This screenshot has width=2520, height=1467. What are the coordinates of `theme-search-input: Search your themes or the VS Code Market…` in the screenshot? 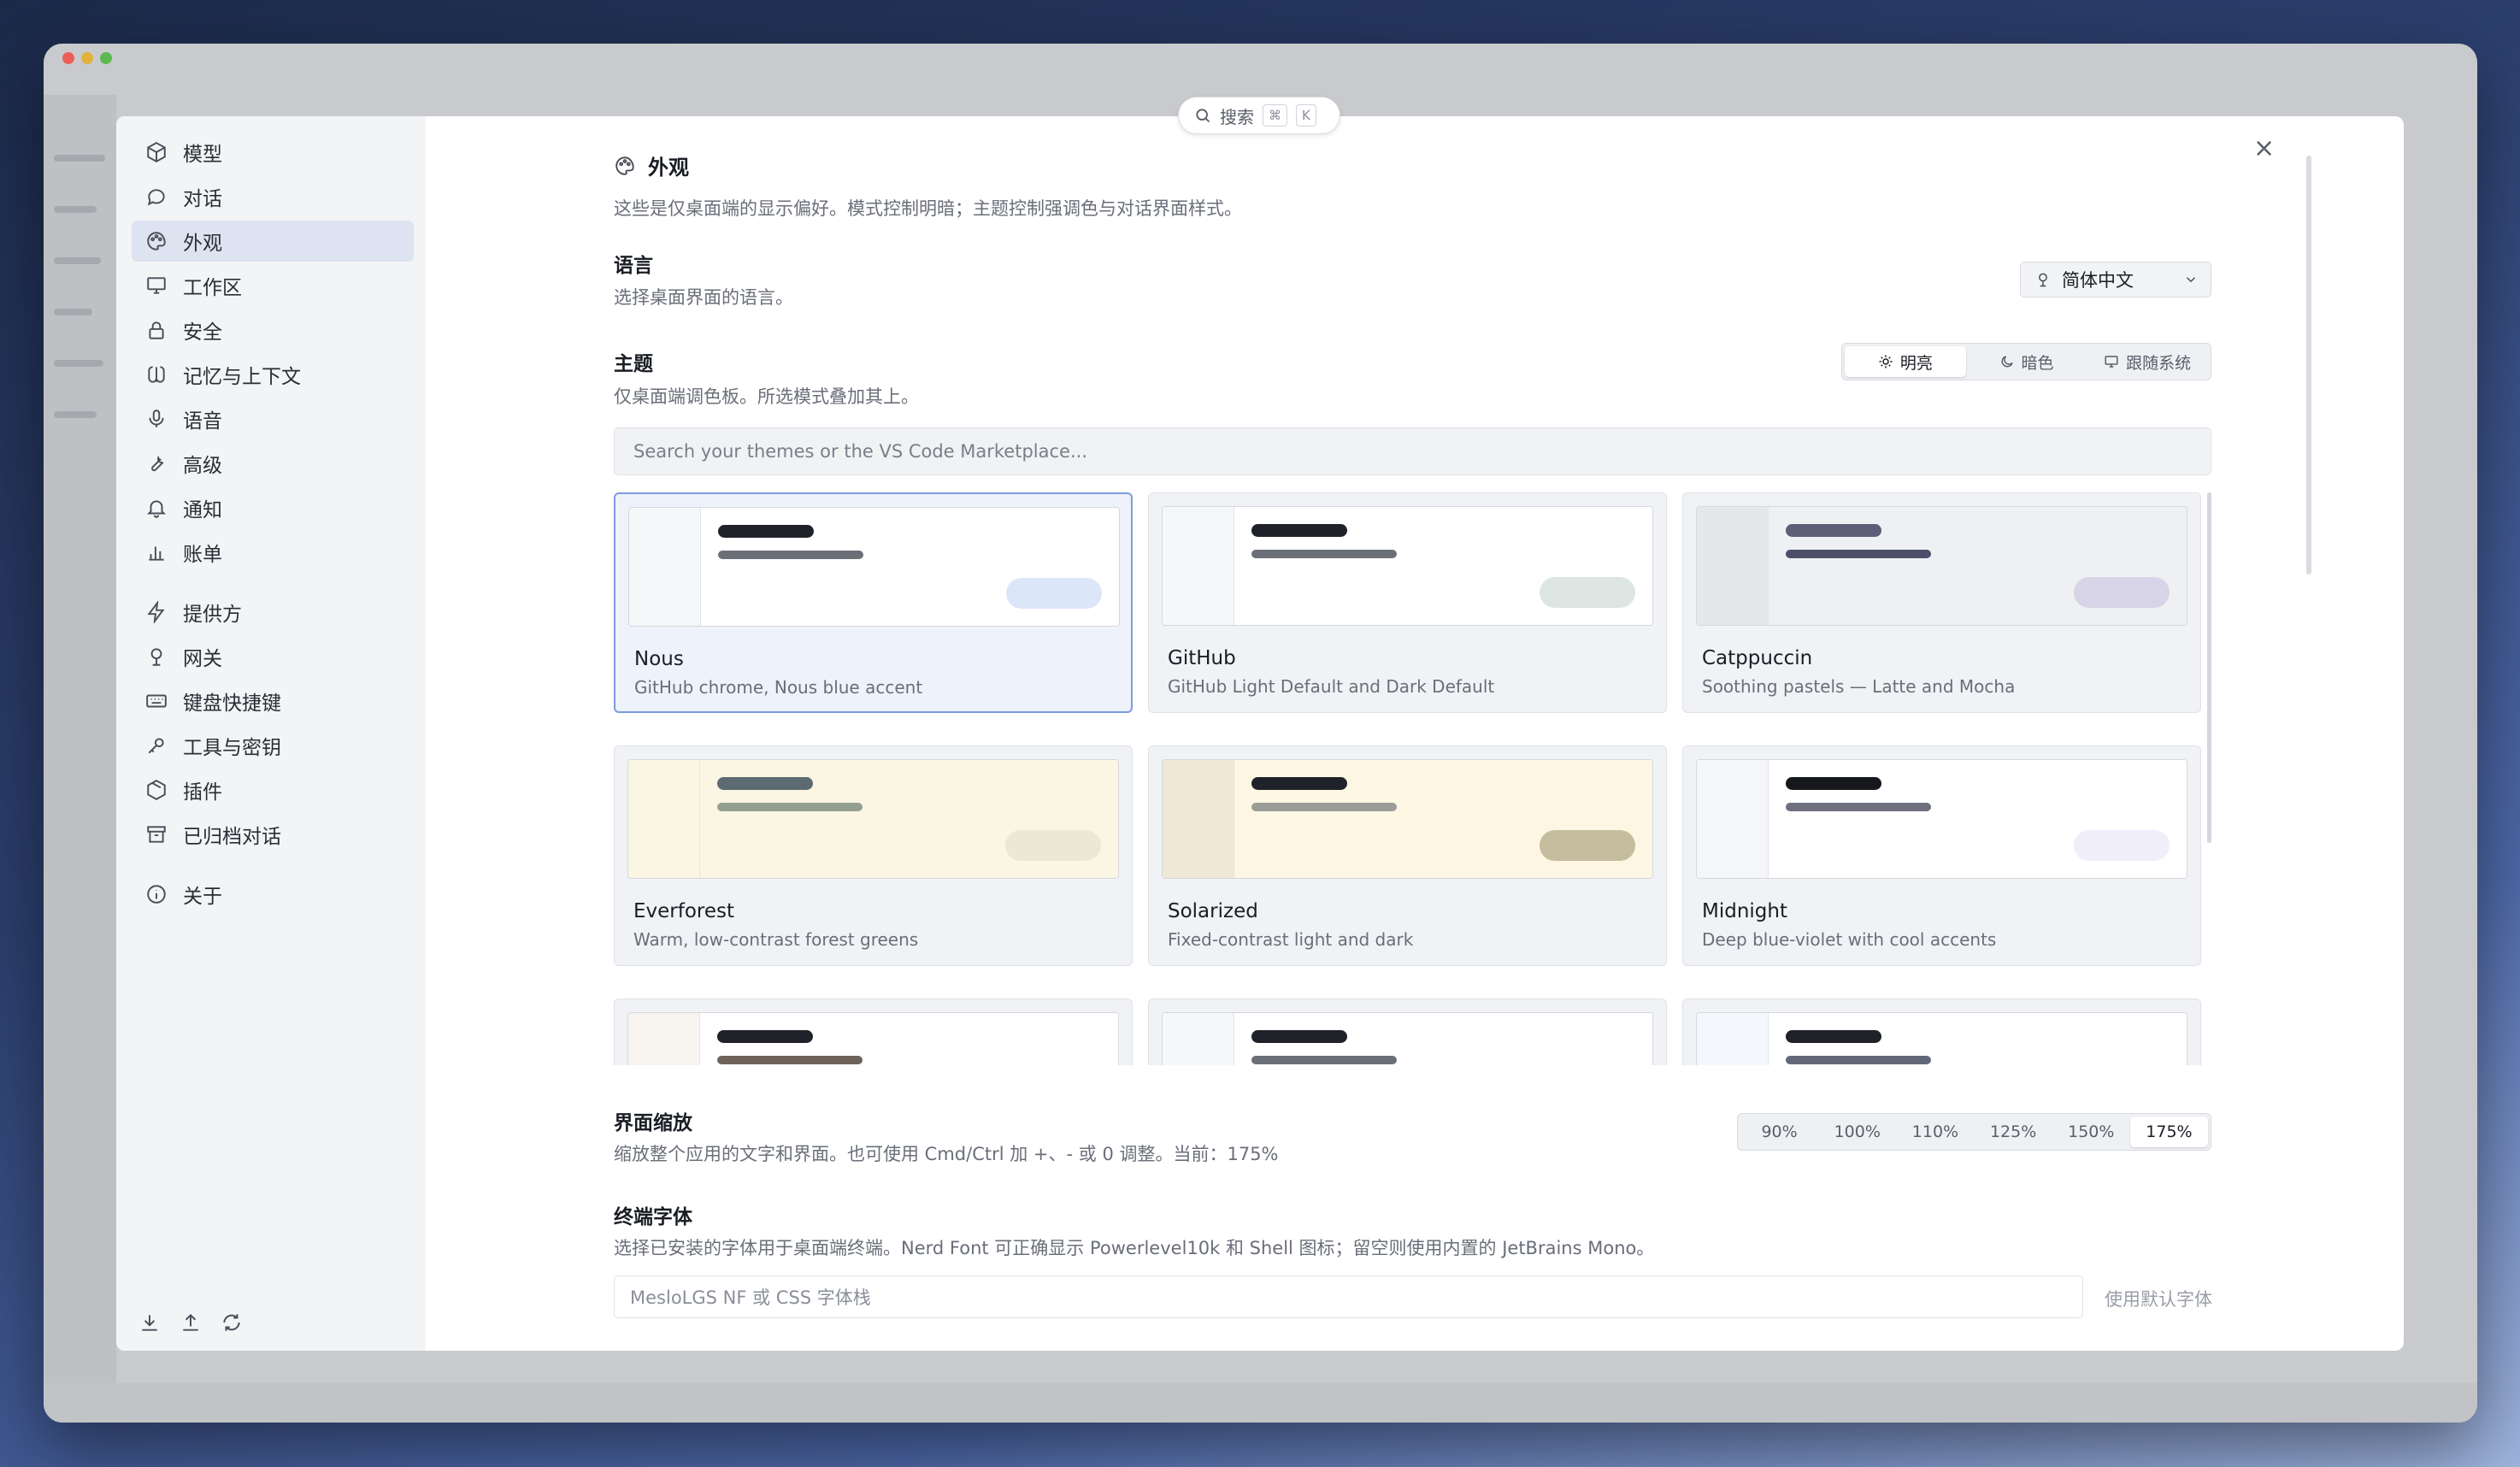 It's located at (1412, 451).